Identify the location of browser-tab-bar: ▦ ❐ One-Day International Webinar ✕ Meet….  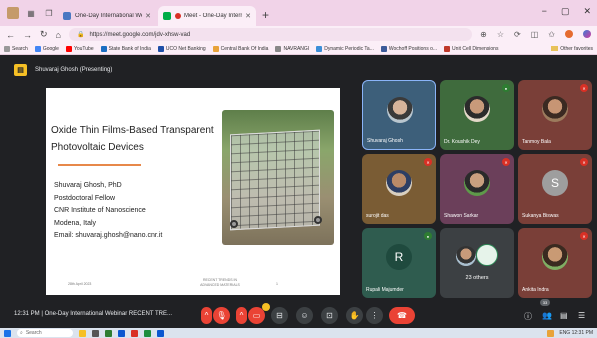
(298, 13).